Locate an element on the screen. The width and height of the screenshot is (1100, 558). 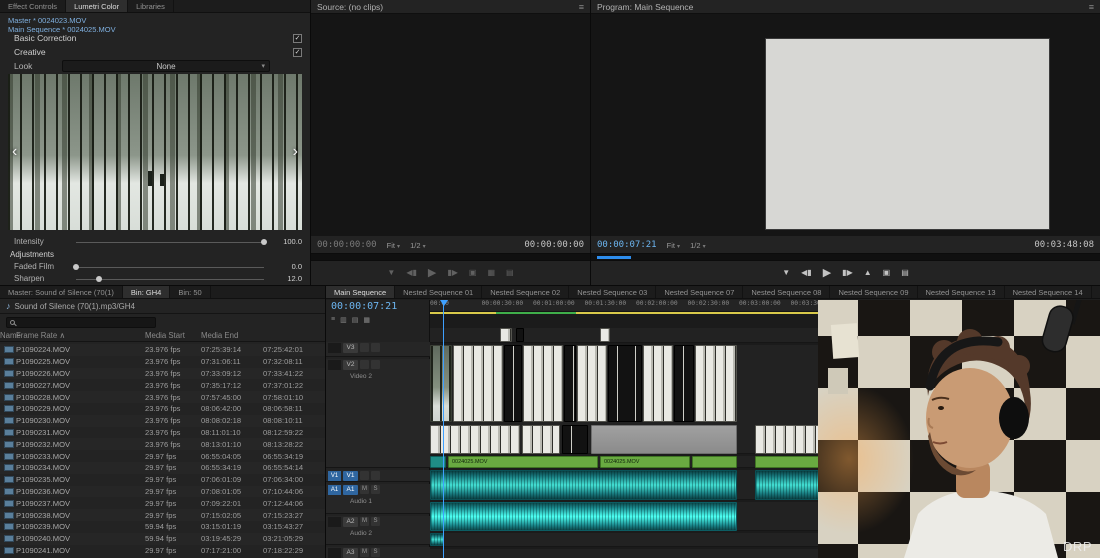
sequence-tab: Nested Sequence 13 is located at coordinates (961, 292).